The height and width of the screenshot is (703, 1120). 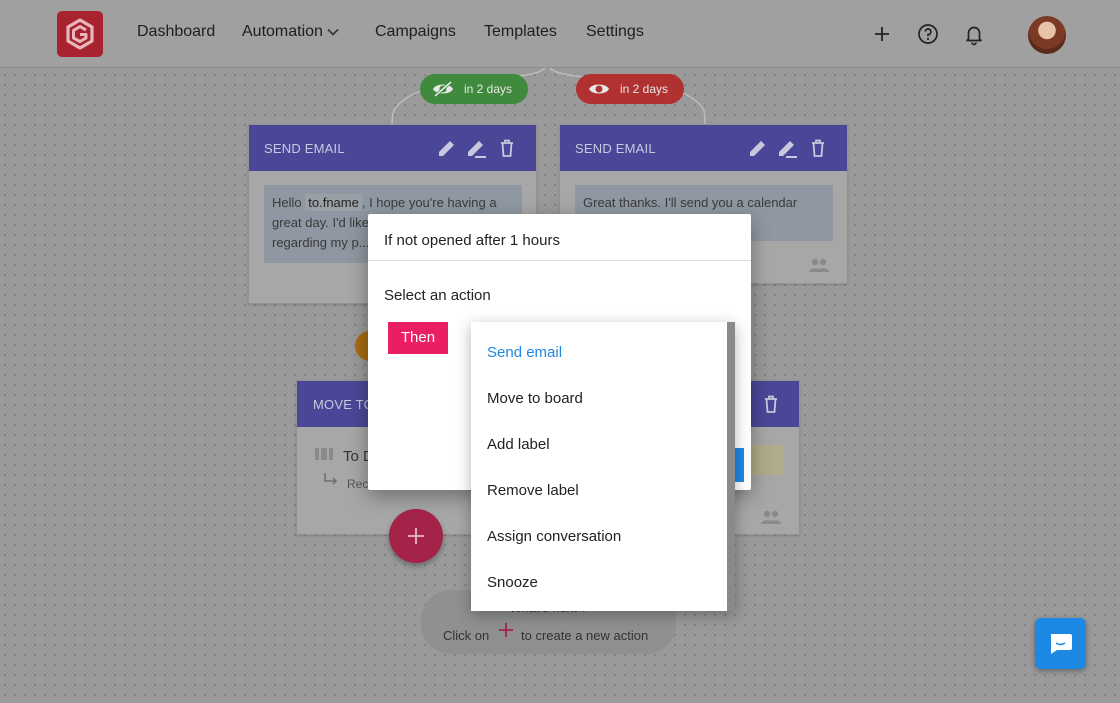 I want to click on hint-click-on: Click on, so click(x=466, y=635).